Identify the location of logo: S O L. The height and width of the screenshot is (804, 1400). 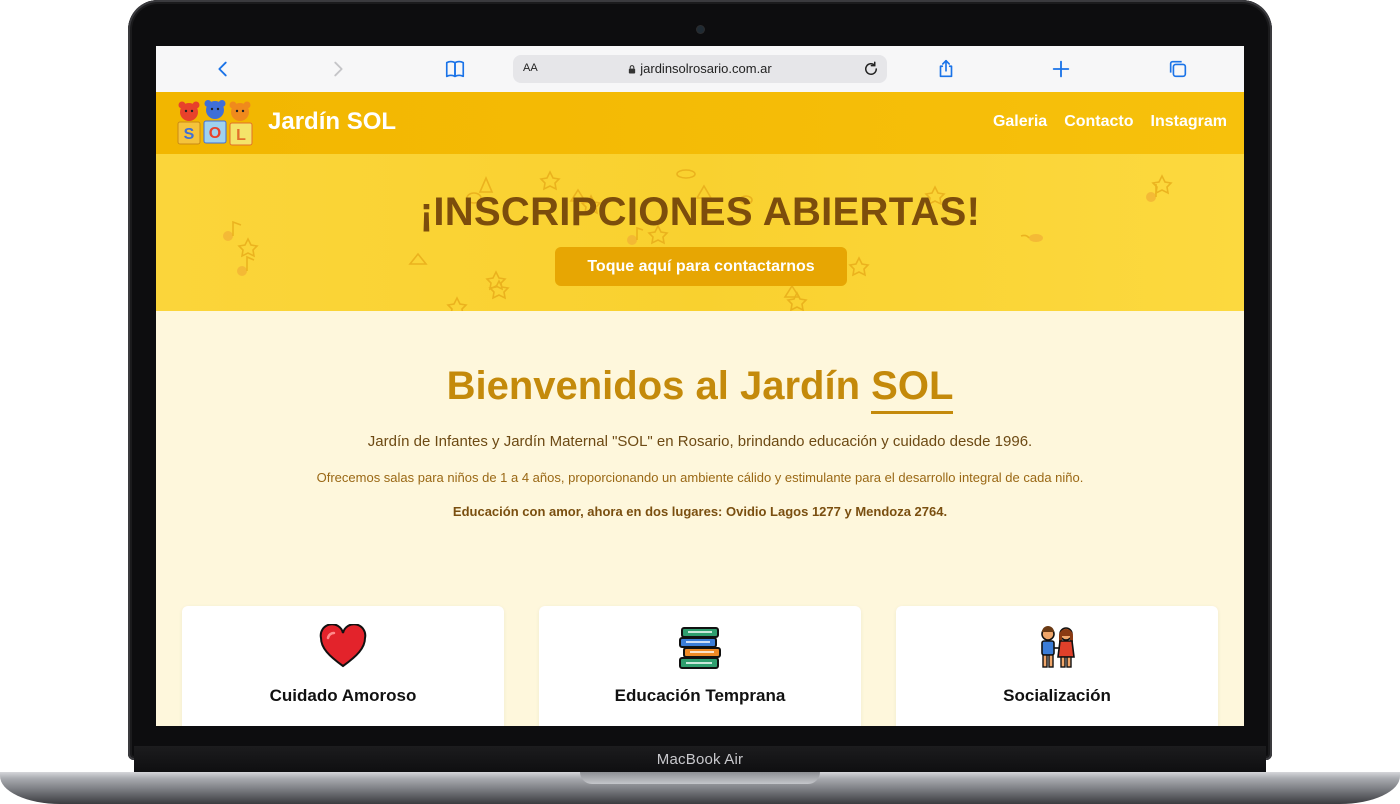
(216, 123).